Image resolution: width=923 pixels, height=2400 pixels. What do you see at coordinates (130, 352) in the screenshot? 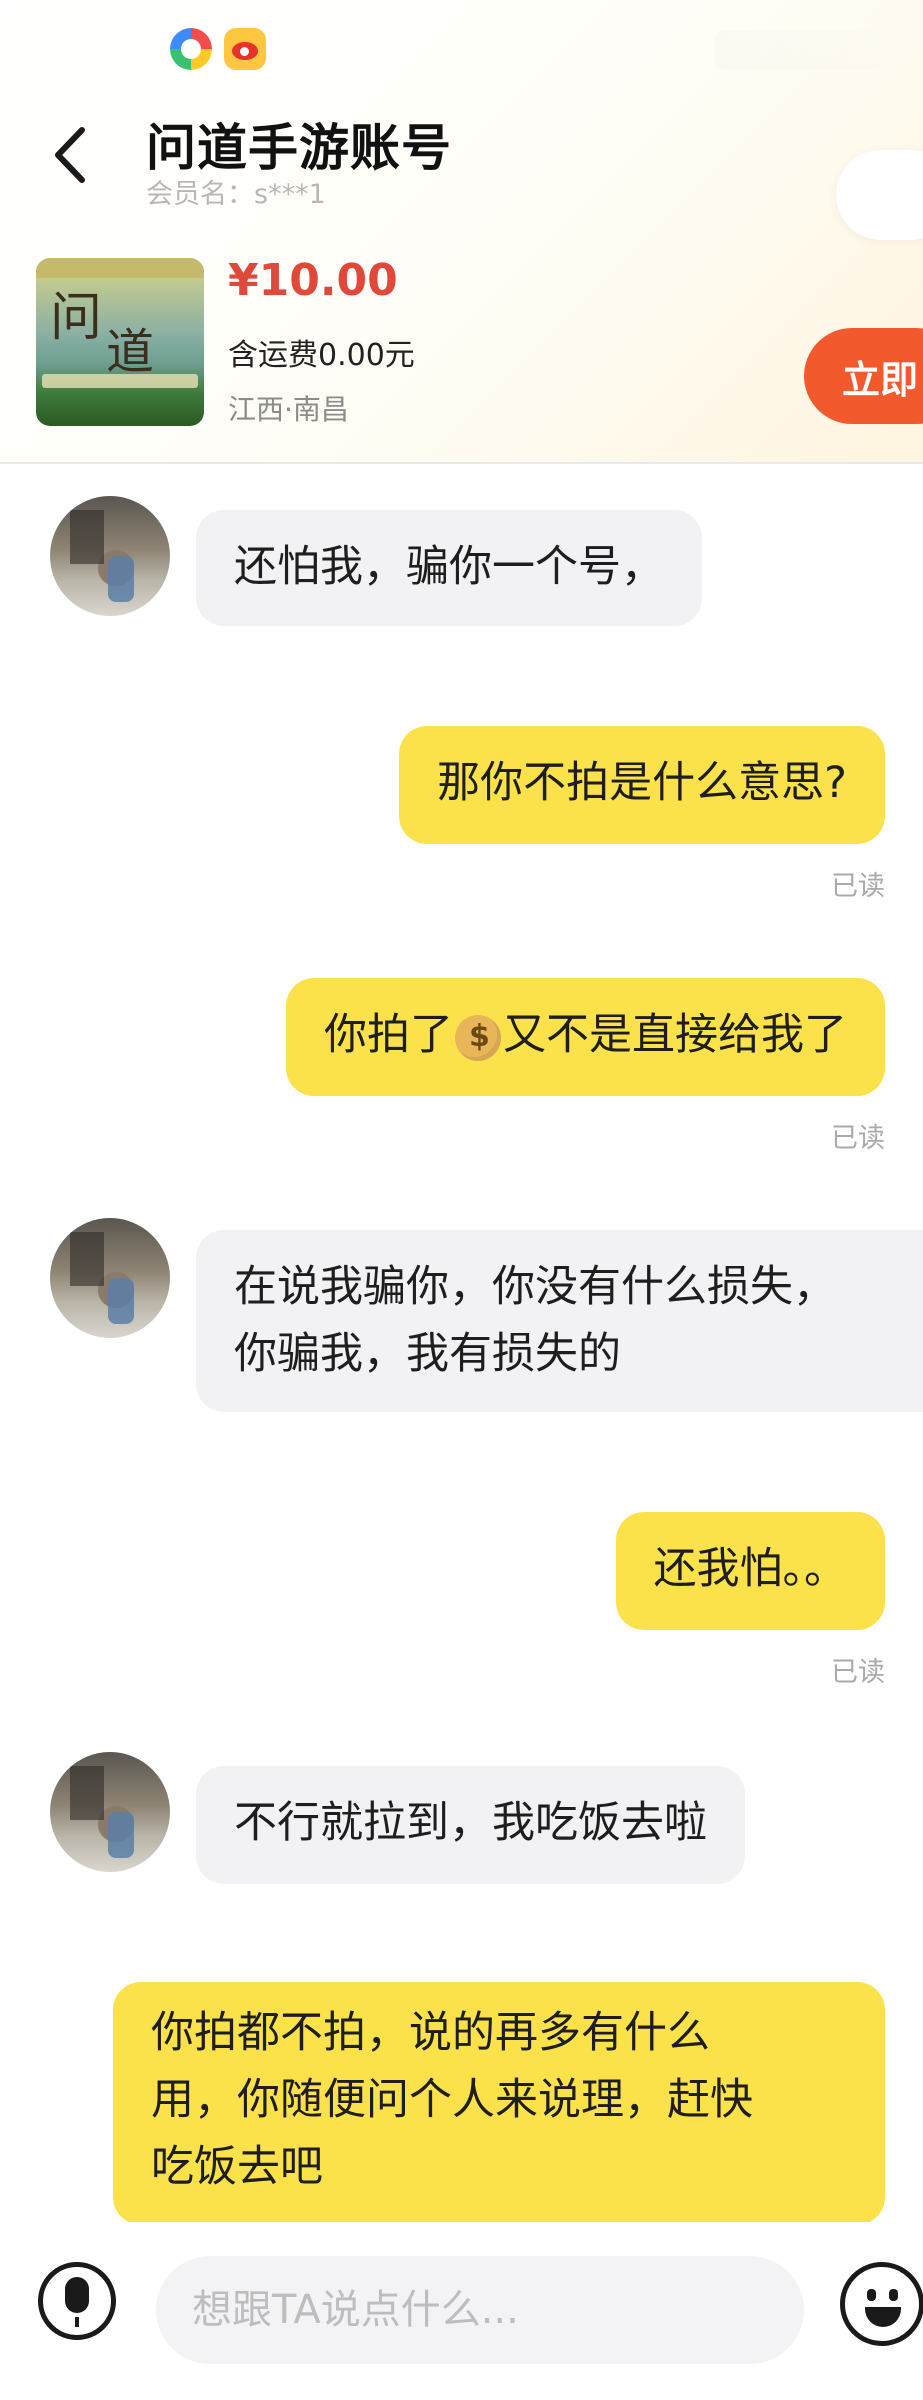
I see `thumbnail-logo-glyph: 道` at bounding box center [130, 352].